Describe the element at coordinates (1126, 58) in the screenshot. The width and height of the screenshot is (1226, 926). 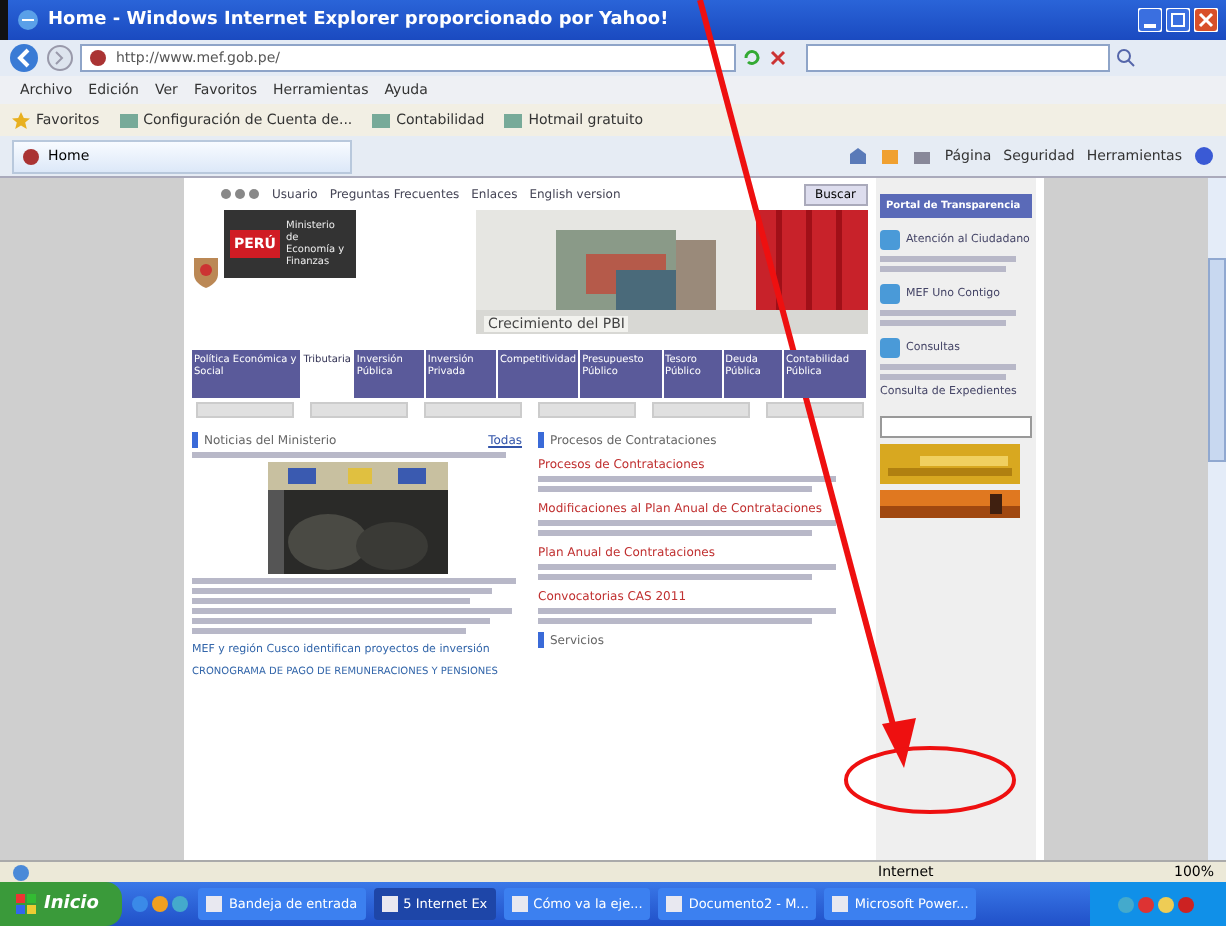
I see `search-icon` at that location.